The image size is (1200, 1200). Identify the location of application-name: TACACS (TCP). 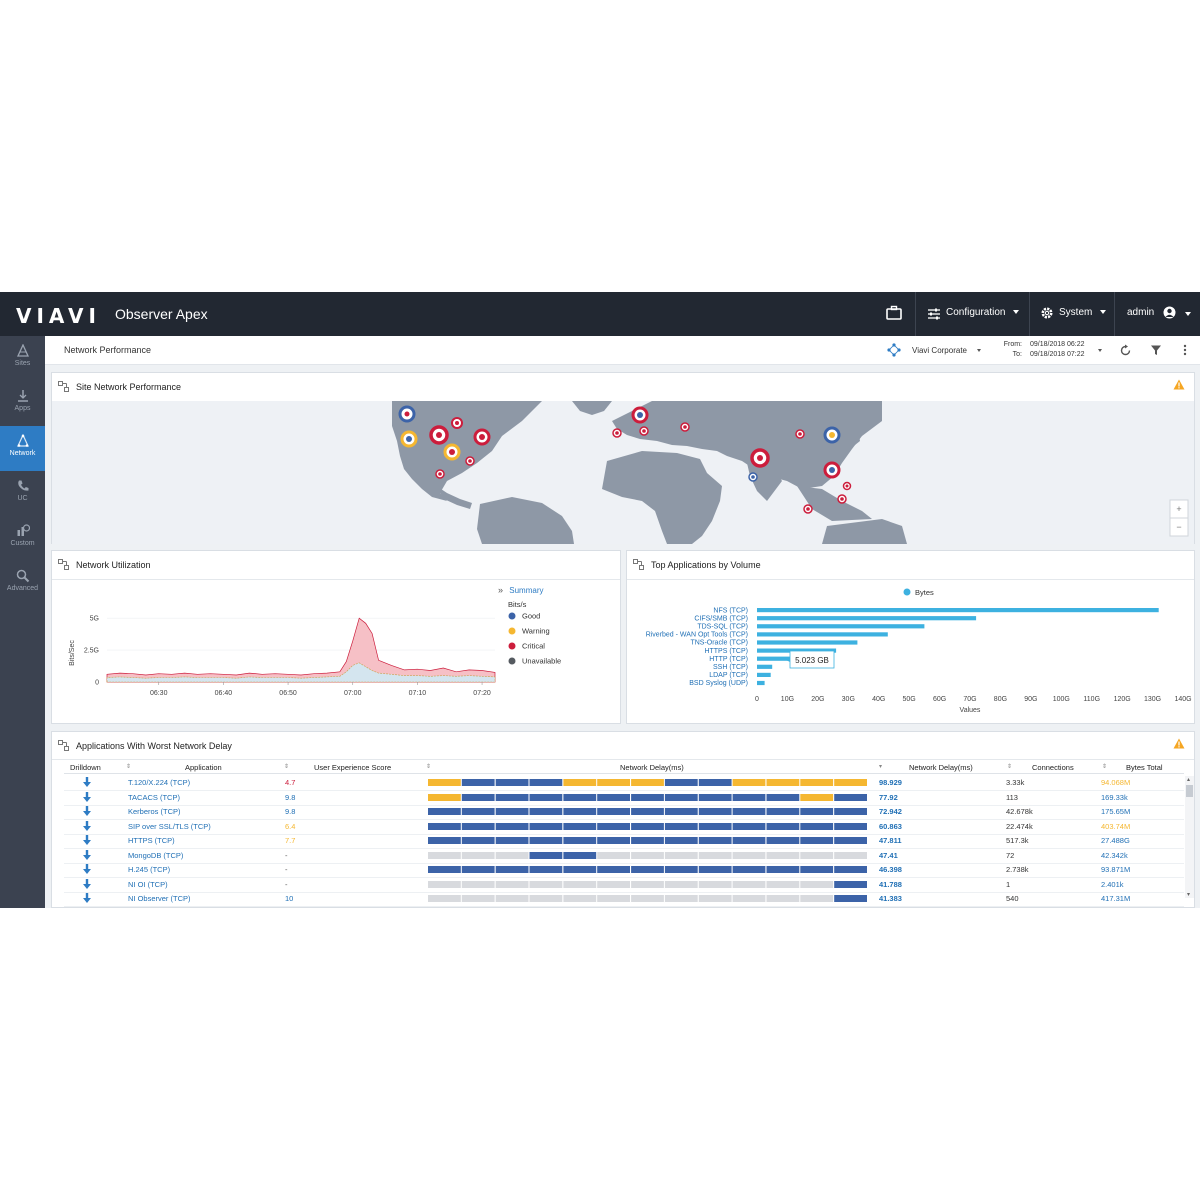
(154, 797).